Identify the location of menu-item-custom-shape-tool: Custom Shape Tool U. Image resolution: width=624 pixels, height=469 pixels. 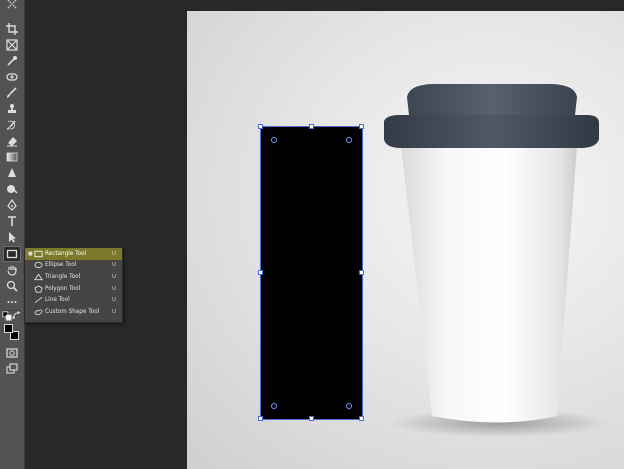
(73, 312).